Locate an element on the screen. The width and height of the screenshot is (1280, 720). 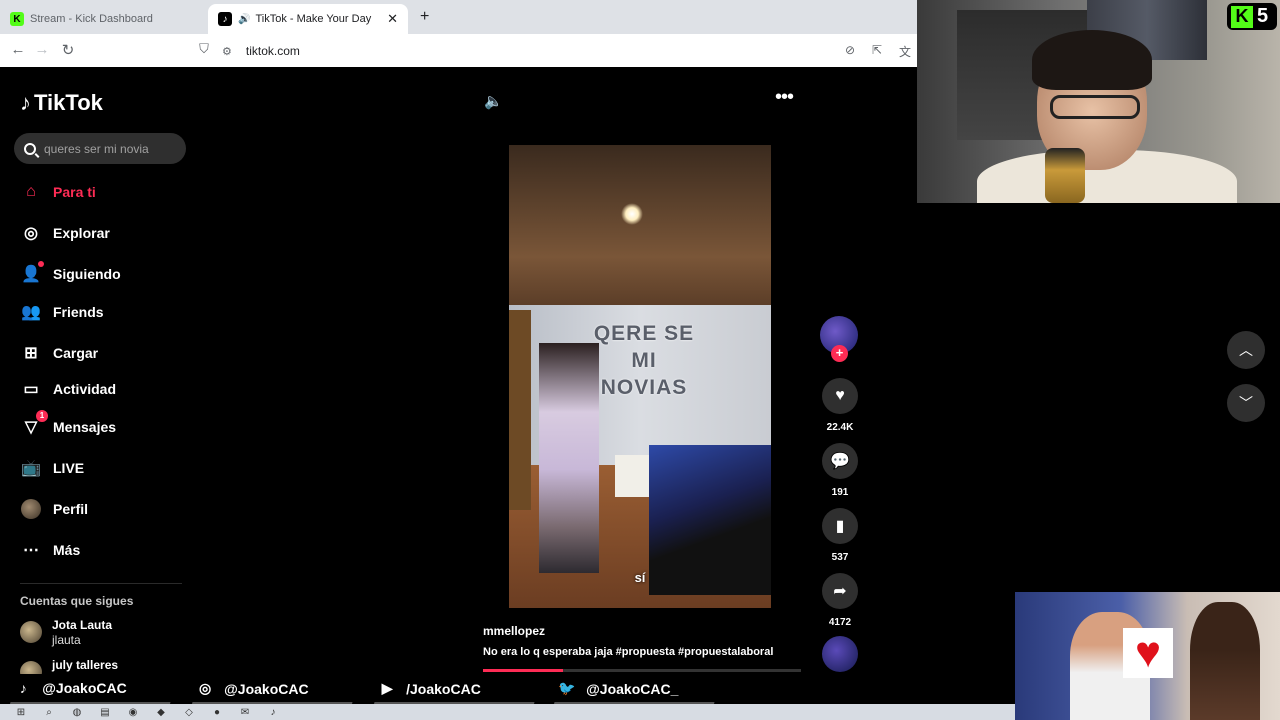
kick-icon: K is located at coordinates (17, 19).